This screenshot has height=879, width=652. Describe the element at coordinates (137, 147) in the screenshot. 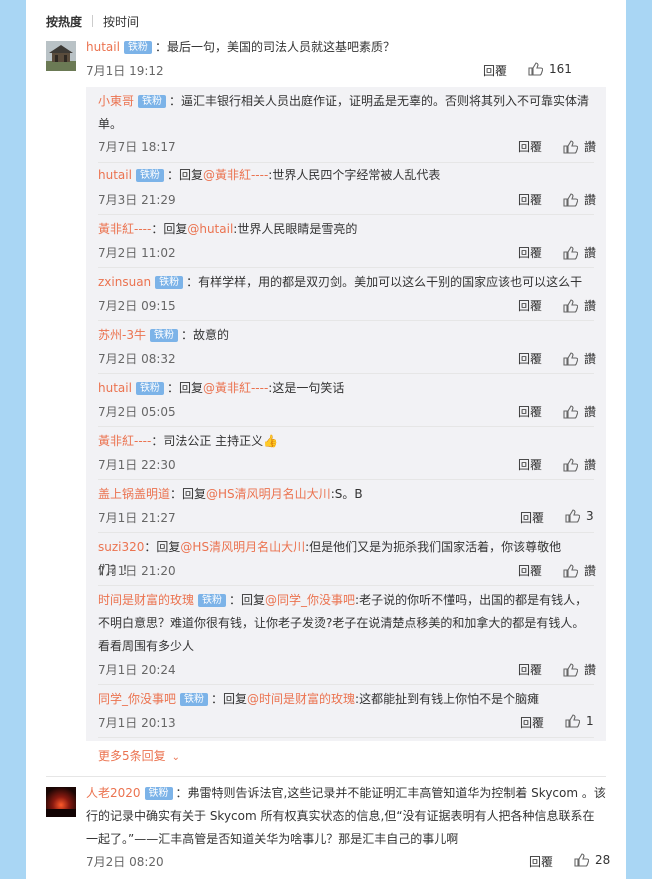

I see `reply-time: 7月7日 18:17` at that location.